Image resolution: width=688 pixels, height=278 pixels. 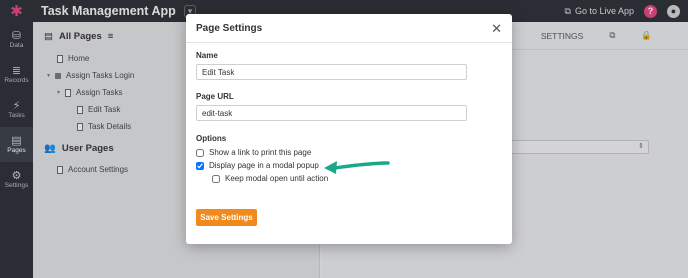 I want to click on print-link-checkbox, so click(x=200, y=152).